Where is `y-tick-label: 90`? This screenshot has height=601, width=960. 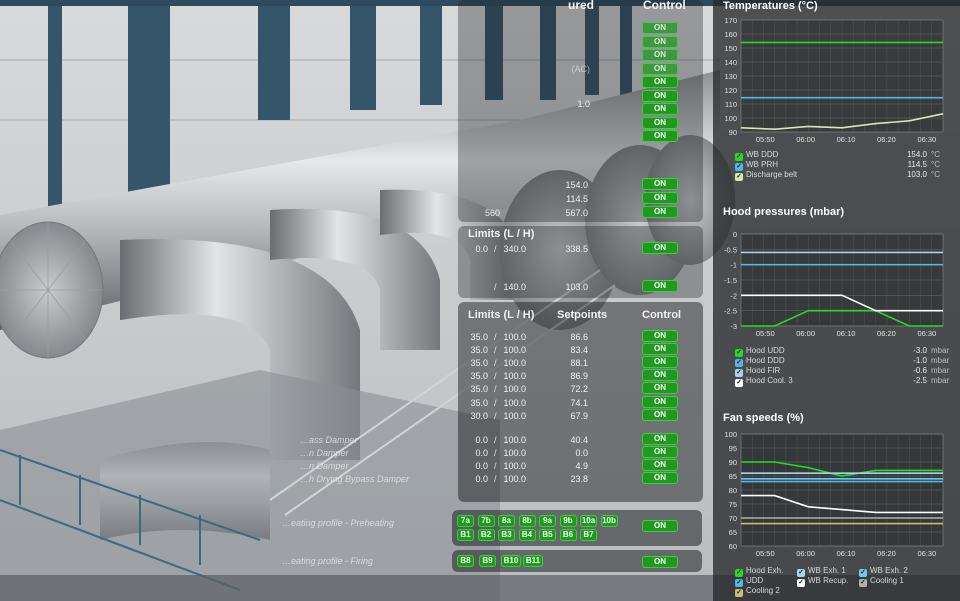
y-tick-label: 90 is located at coordinates (733, 132).